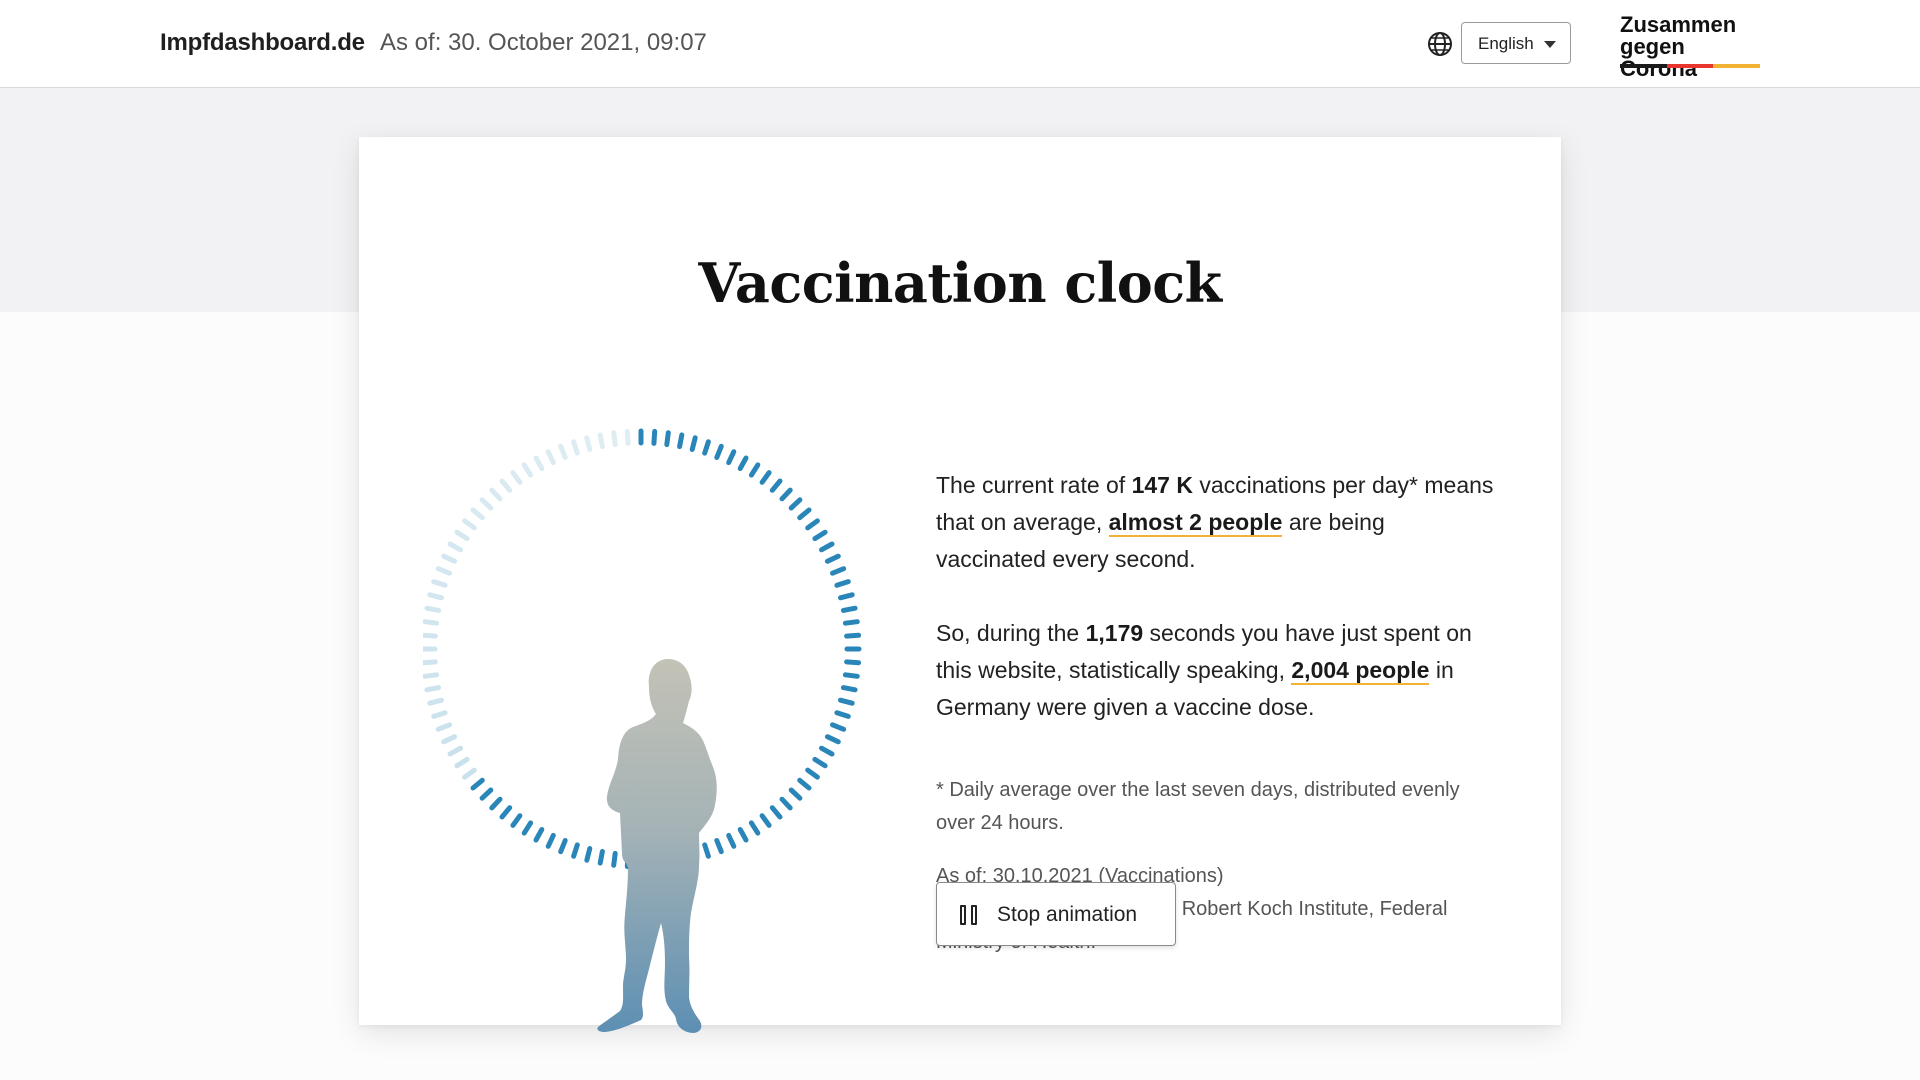  I want to click on people-vaccinated-count: 2,004 people, so click(1360, 671).